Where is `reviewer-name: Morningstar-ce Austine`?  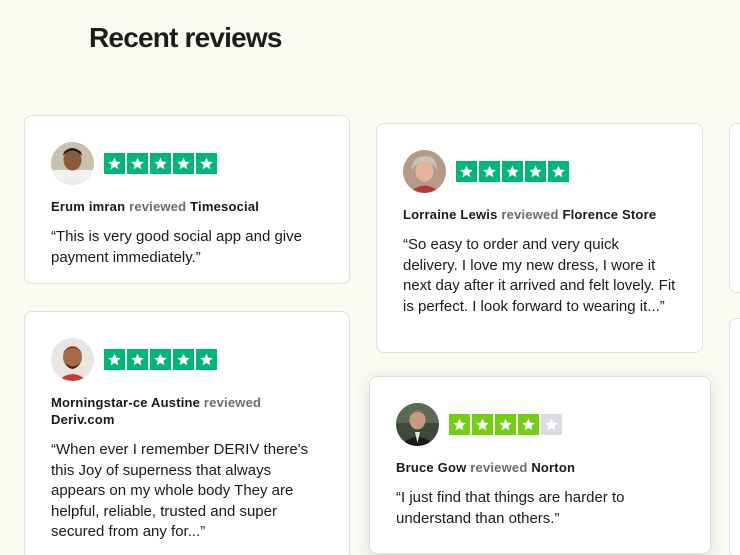 reviewer-name: Morningstar-ce Austine is located at coordinates (125, 402).